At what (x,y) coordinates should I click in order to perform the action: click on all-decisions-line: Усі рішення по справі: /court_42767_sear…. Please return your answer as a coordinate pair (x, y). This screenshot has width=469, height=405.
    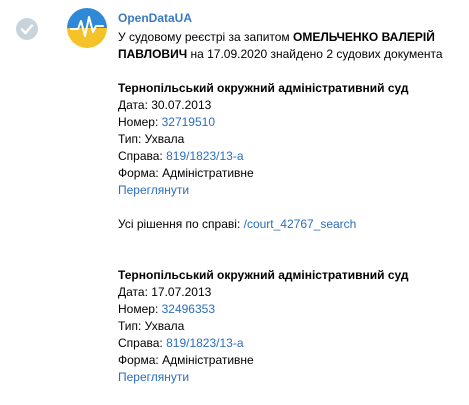
    Looking at the image, I should click on (290, 224).